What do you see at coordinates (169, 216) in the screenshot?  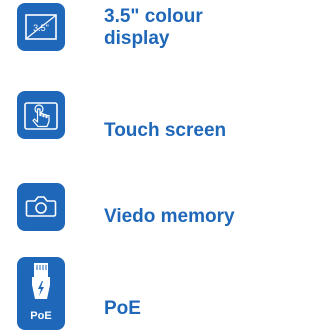 I see `feature-label: Viedo memory` at bounding box center [169, 216].